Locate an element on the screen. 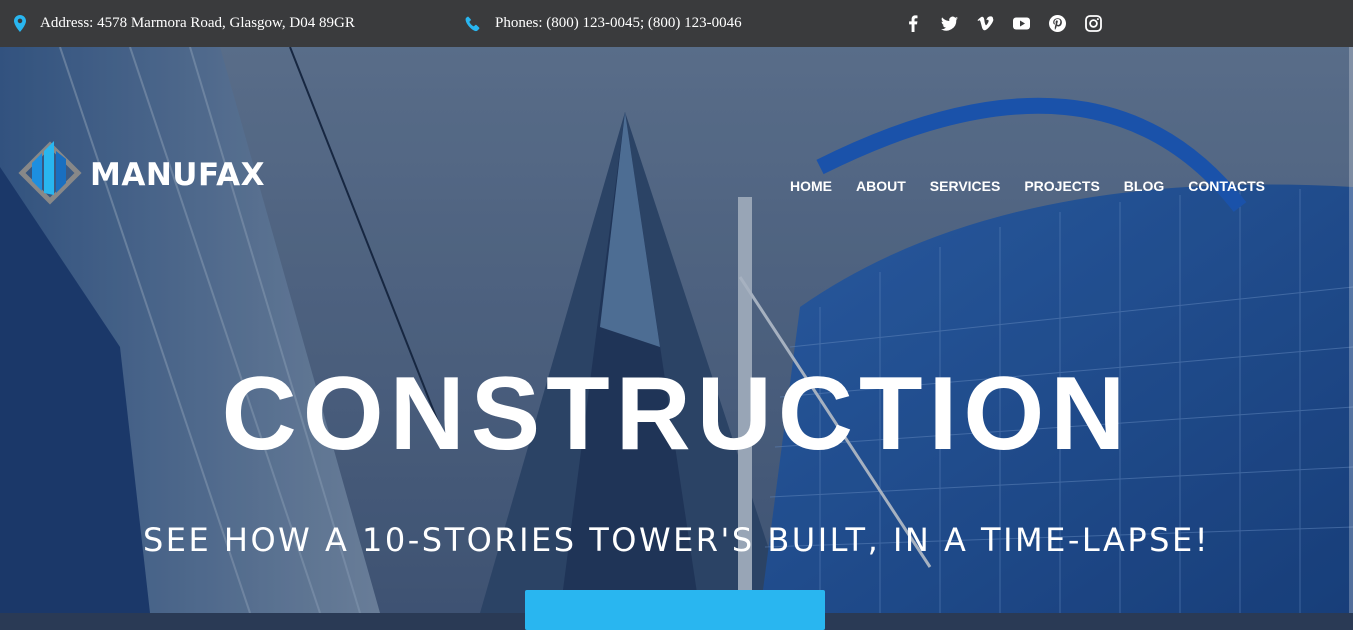 The image size is (1353, 630). nav-item-home: HOME is located at coordinates (811, 186).